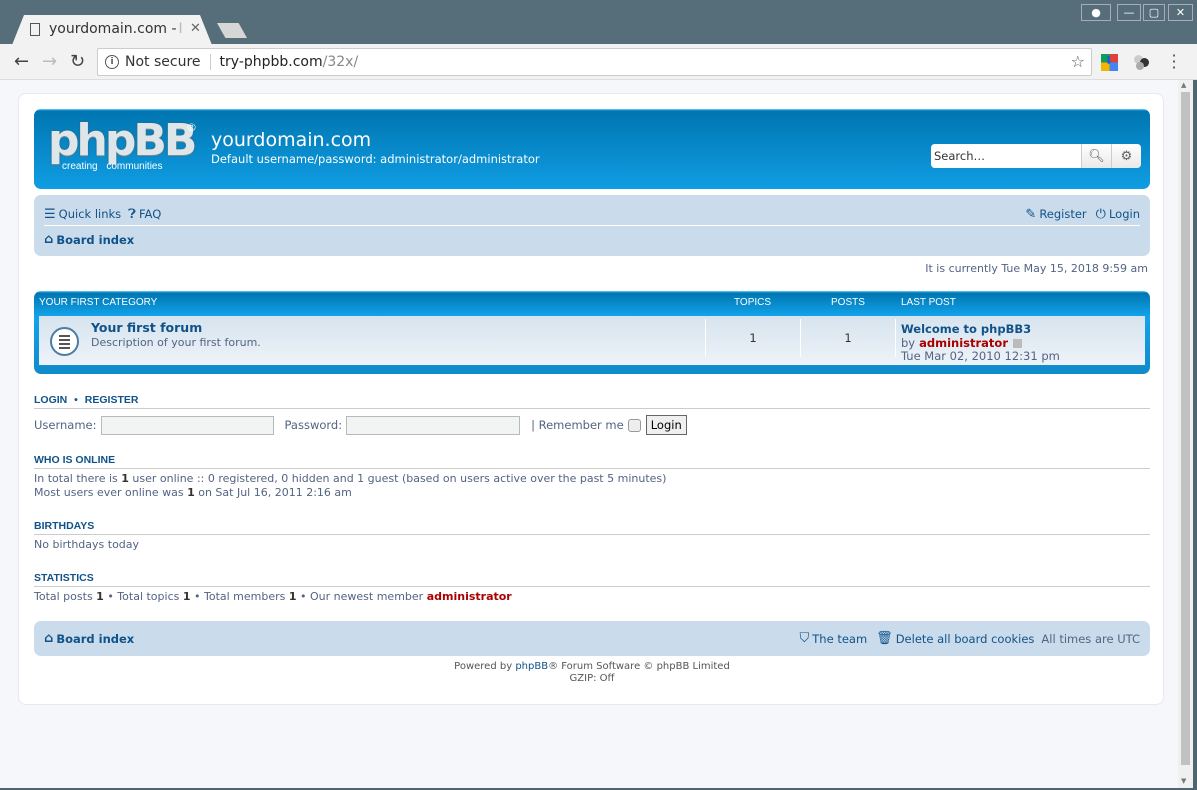 Image resolution: width=1197 pixels, height=790 pixels. Describe the element at coordinates (848, 338) in the screenshot. I see `posts-count: 1` at that location.